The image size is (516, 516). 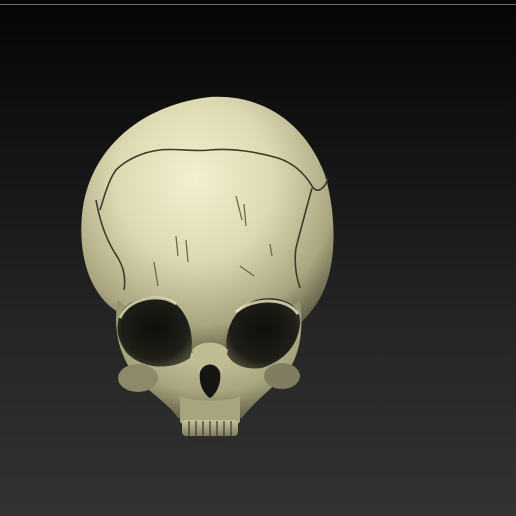 What do you see at coordinates (282, 376) in the screenshot?
I see `right-zygomatic` at bounding box center [282, 376].